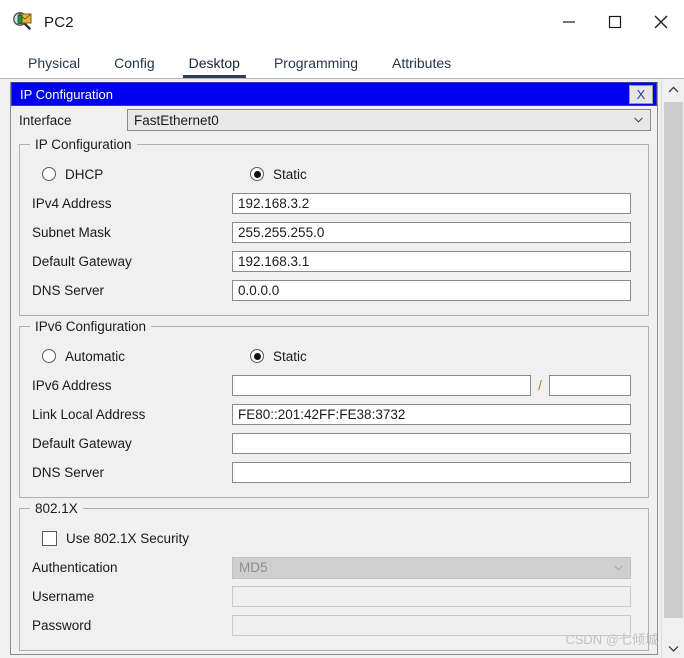 This screenshot has height=658, width=684. I want to click on ipv4-gateway-row: Default Gateway 192.168.3.1, so click(334, 261).